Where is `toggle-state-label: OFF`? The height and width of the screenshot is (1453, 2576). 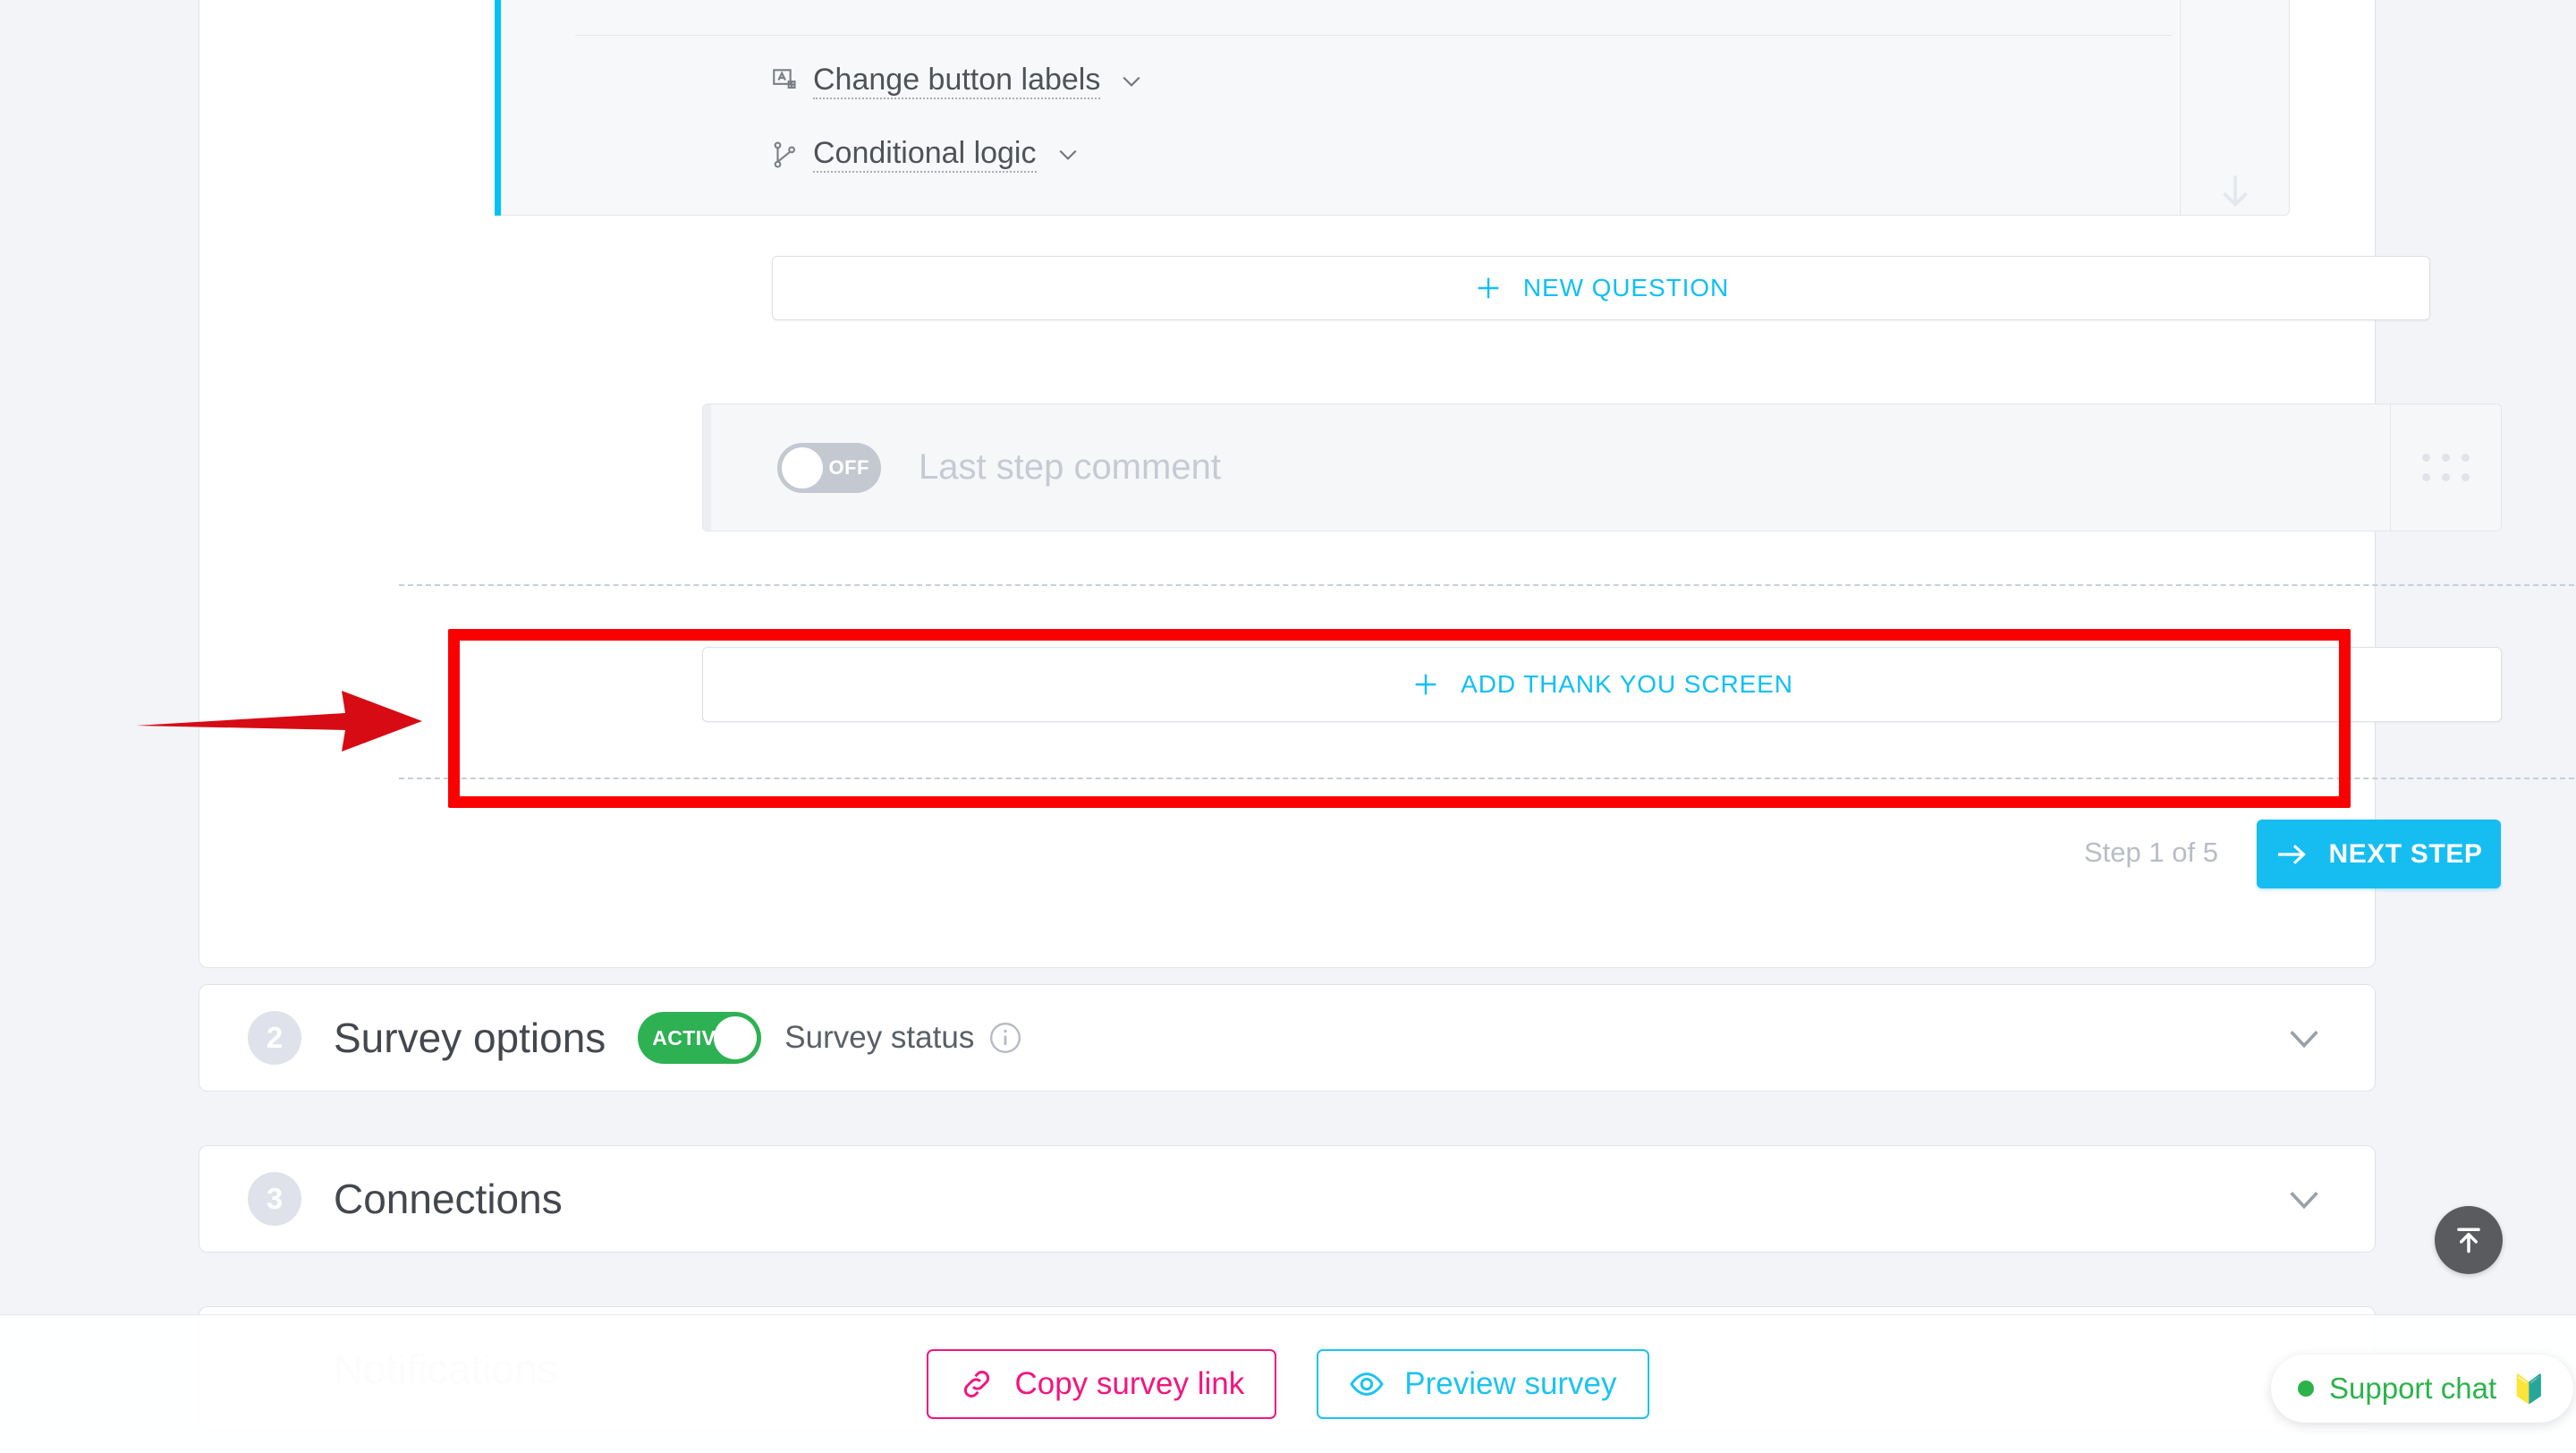 toggle-state-label: OFF is located at coordinates (848, 467).